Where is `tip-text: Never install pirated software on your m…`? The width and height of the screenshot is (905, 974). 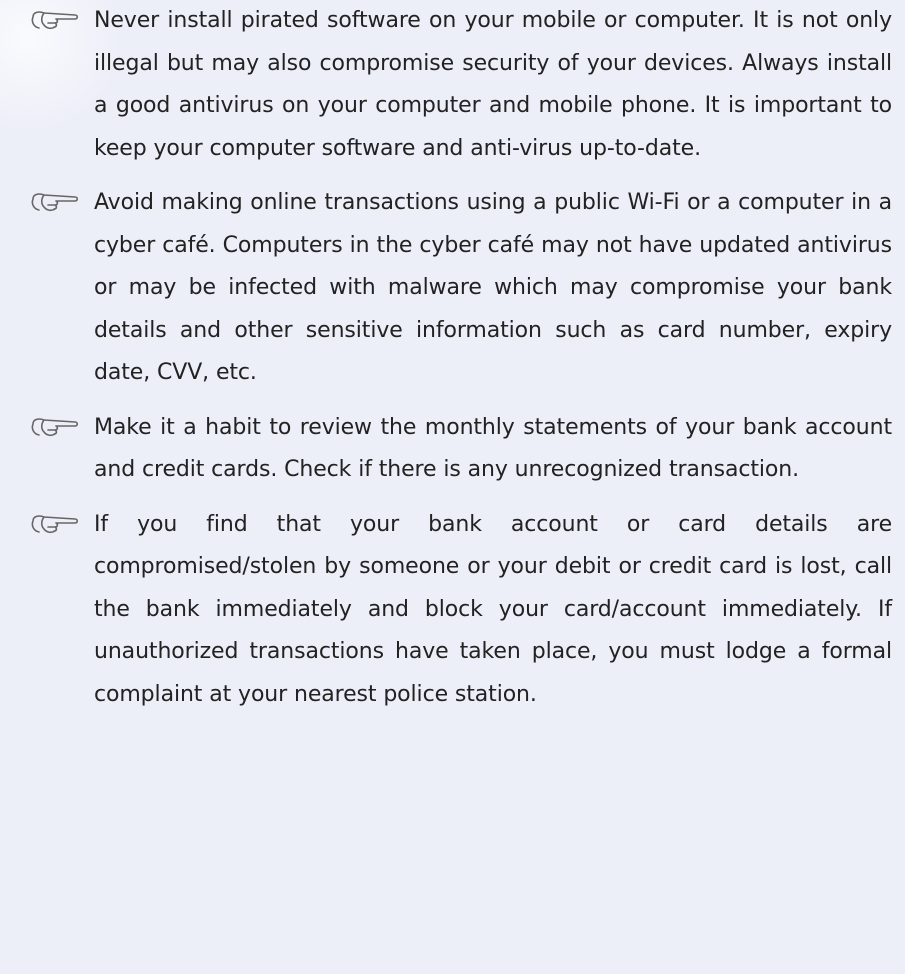
tip-text: Never install pirated software on your m… is located at coordinates (493, 84).